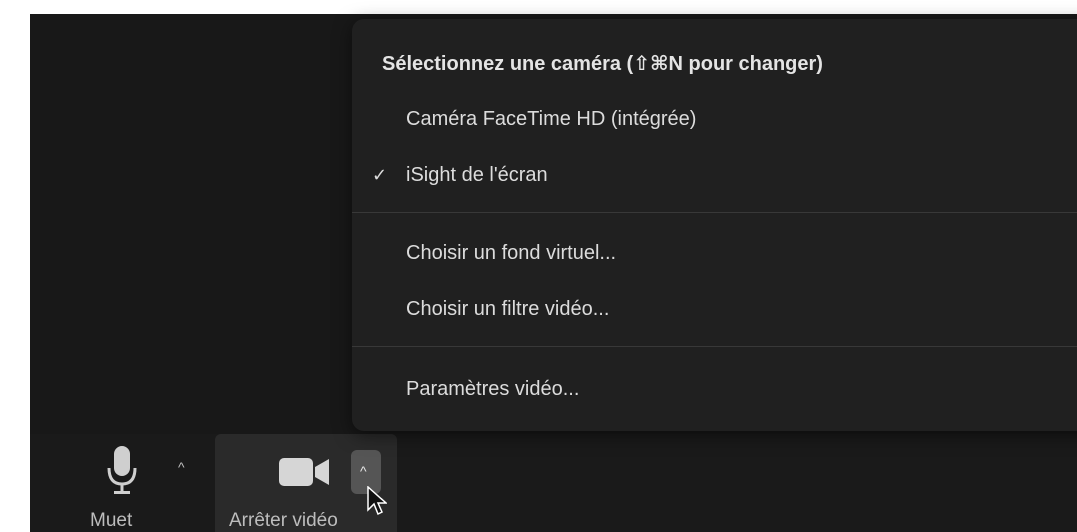 Image resolution: width=1077 pixels, height=532 pixels. What do you see at coordinates (380, 175) in the screenshot?
I see `checkmark-icon: ✓` at bounding box center [380, 175].